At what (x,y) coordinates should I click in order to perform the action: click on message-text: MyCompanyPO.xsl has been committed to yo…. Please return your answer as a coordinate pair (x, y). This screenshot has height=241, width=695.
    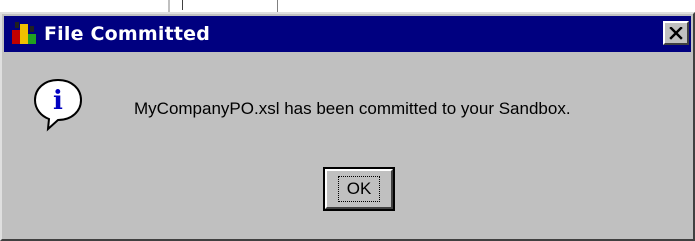
    Looking at the image, I should click on (352, 108).